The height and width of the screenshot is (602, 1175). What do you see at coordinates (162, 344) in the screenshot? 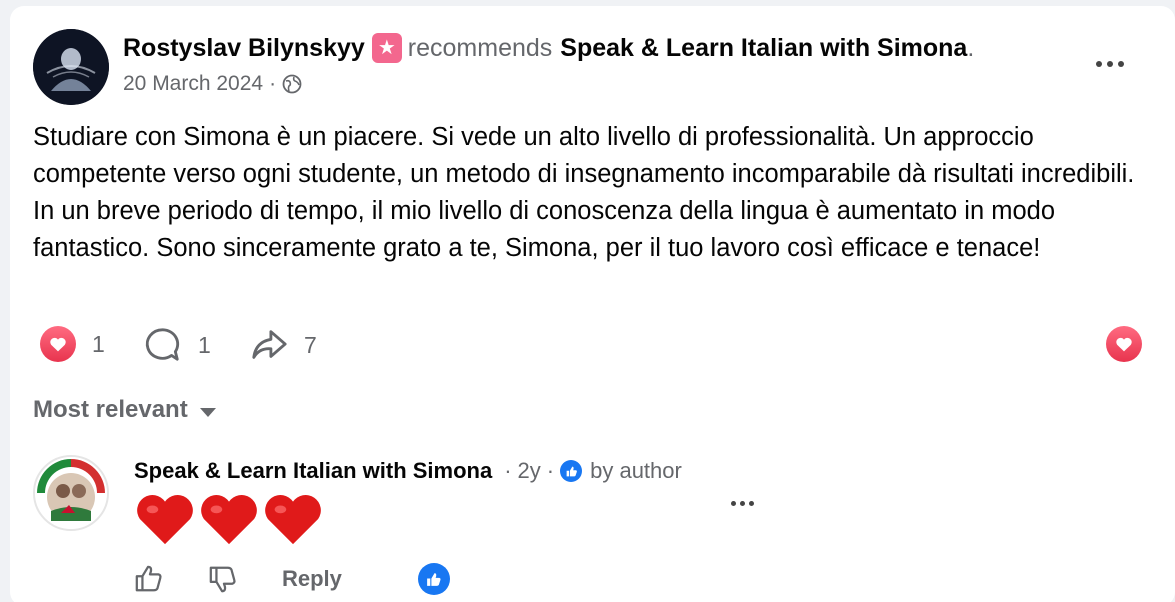
I see `comment-icon` at bounding box center [162, 344].